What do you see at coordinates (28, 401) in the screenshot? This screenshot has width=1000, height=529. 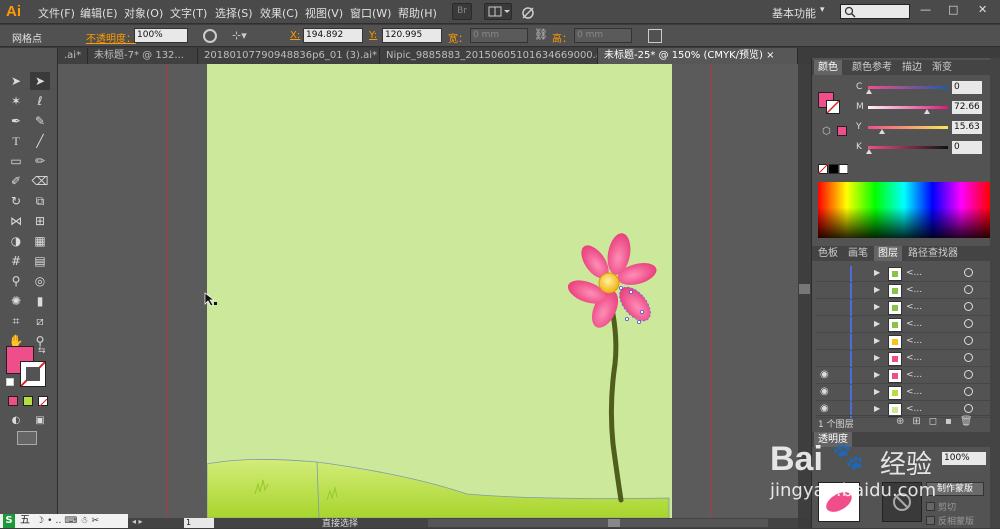 I see `gradient-mode-button` at bounding box center [28, 401].